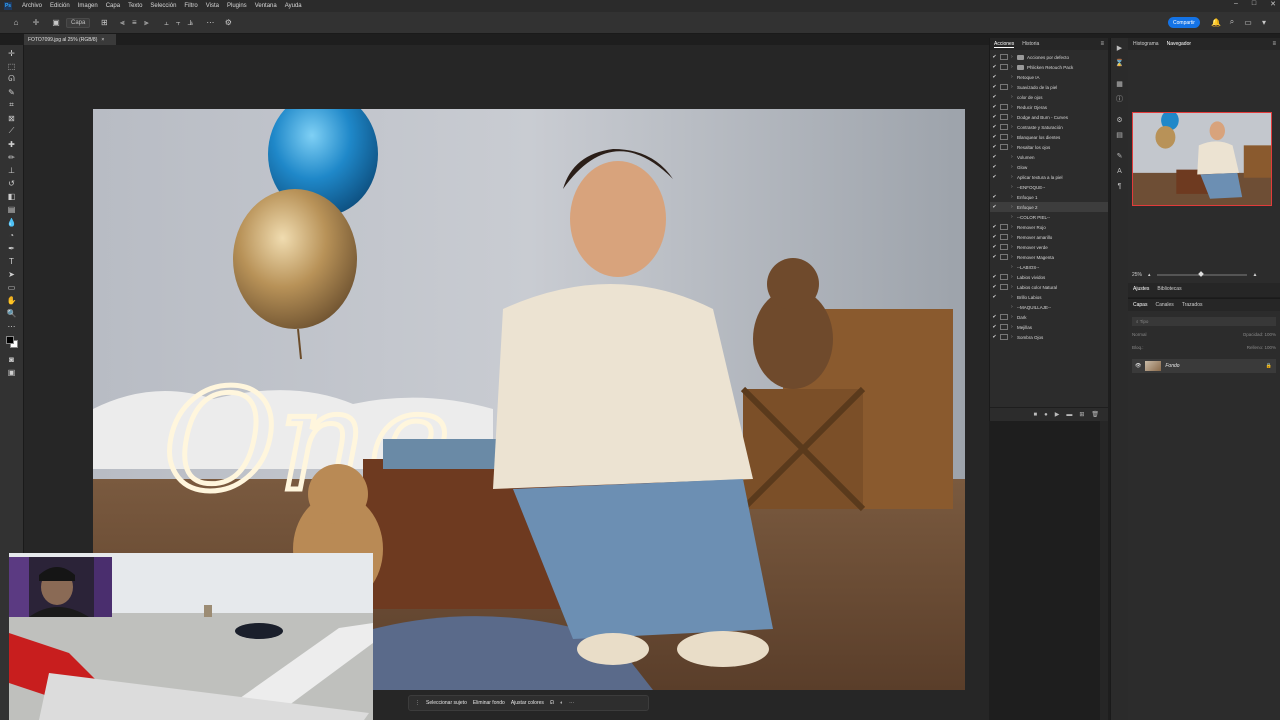 The height and width of the screenshot is (720, 1280). I want to click on tab-ajustes: Ajustes, so click(1141, 289).